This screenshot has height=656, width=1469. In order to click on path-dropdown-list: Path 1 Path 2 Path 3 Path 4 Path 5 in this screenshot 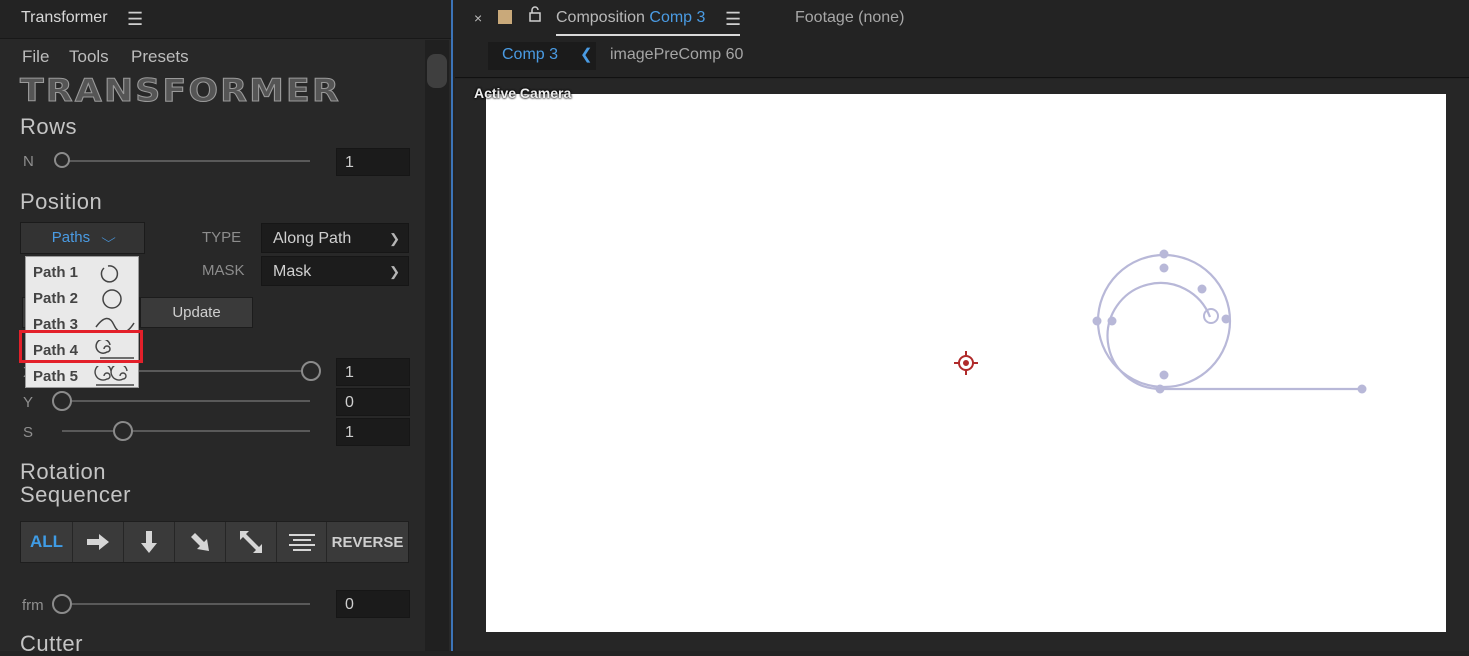, I will do `click(82, 322)`.